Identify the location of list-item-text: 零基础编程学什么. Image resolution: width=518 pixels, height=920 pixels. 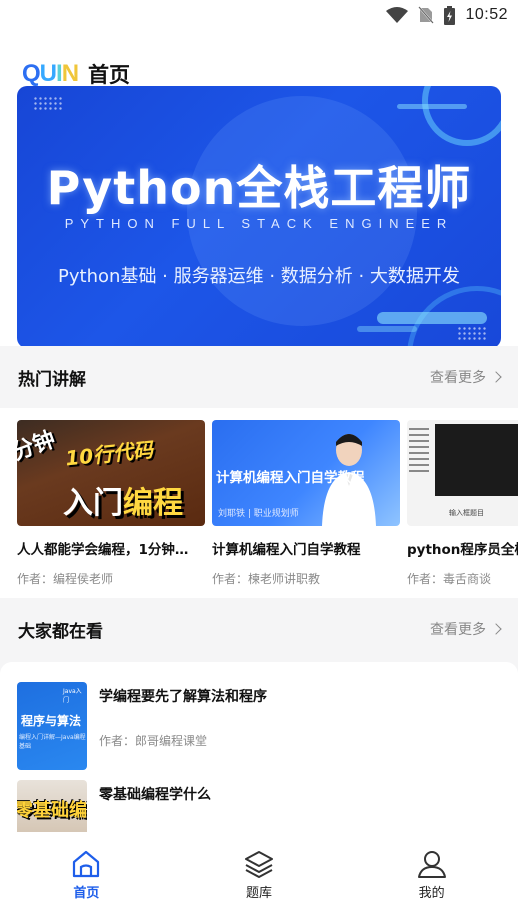
(155, 806).